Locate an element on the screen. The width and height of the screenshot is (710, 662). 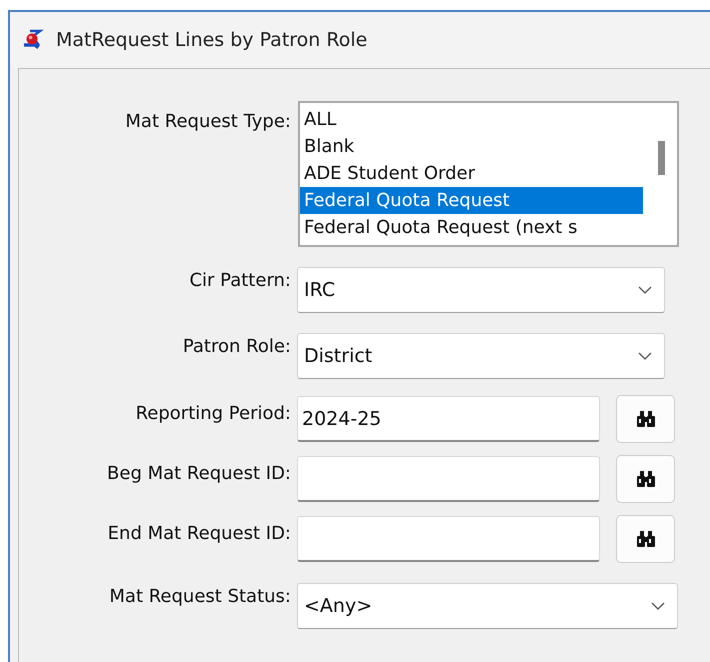
scrollbar-thumb is located at coordinates (661, 158).